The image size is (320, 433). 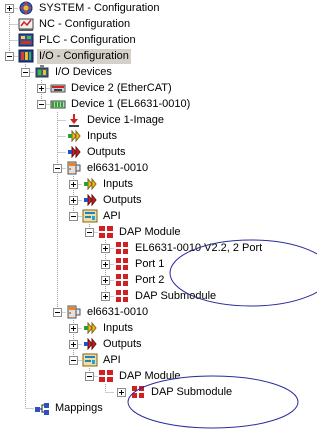 I want to click on image-icon, so click(x=74, y=120).